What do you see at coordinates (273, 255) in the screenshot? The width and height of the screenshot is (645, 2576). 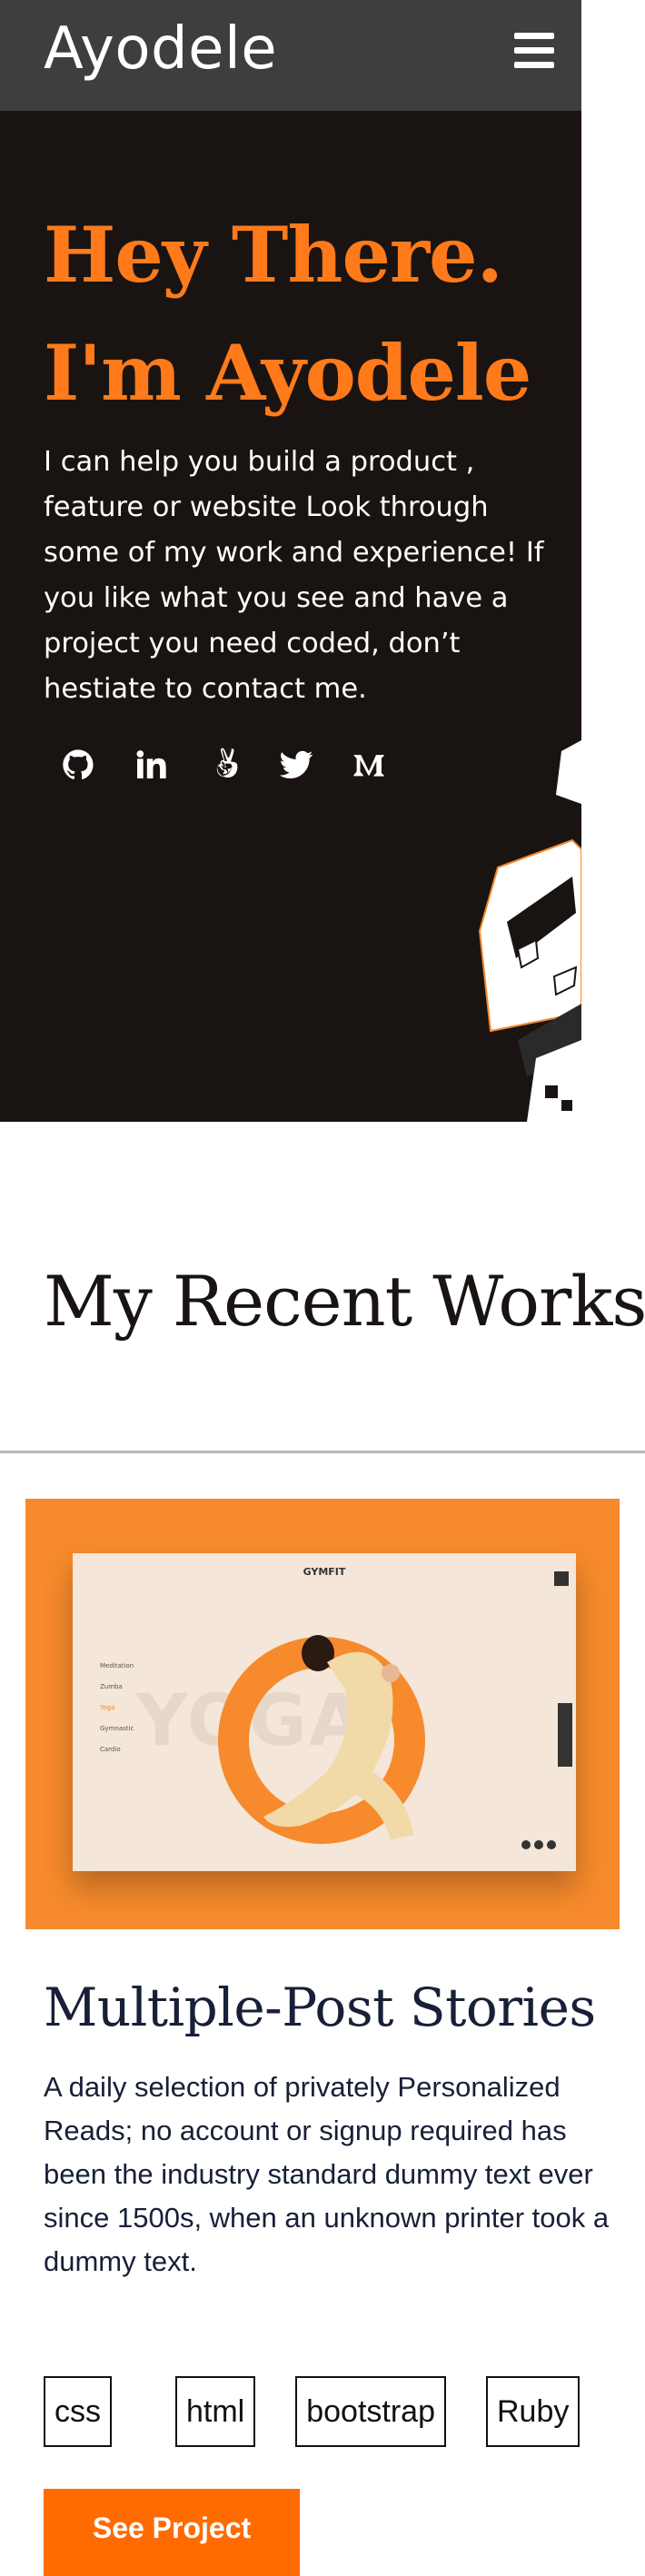 I see `hero-title-line-1: Hey There.` at bounding box center [273, 255].